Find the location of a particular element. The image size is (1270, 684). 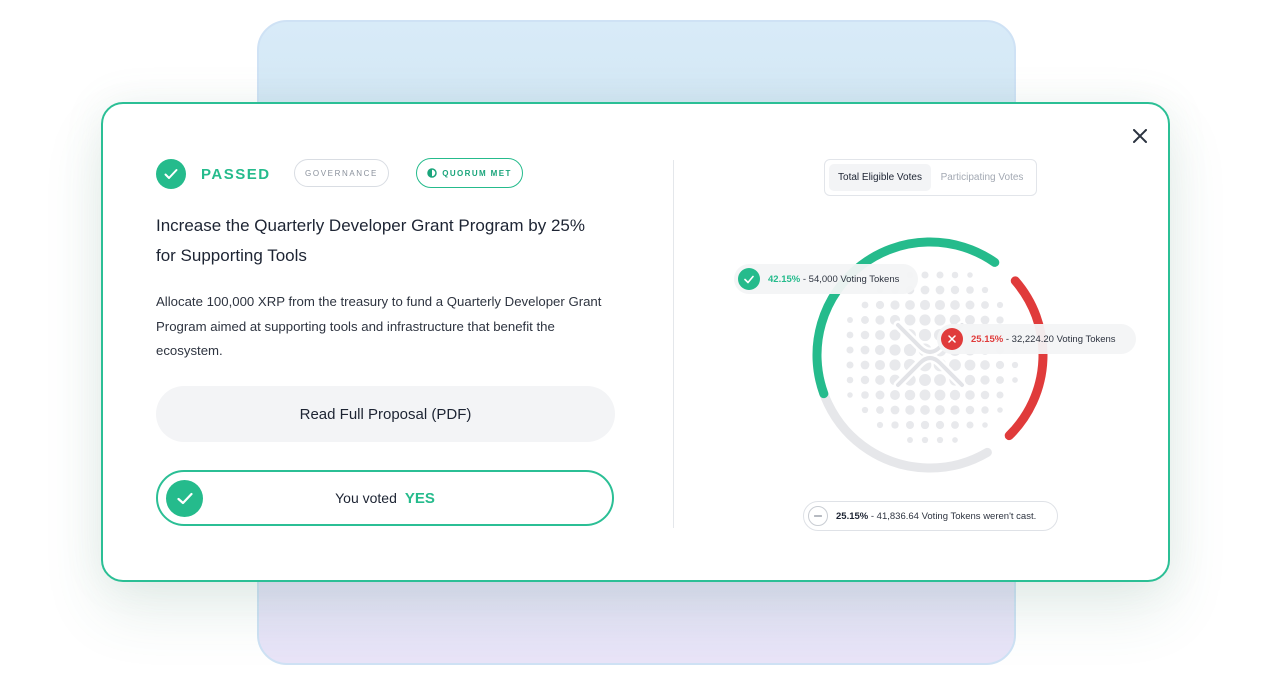

governance-tag: GOVERNANCE is located at coordinates (341, 173).